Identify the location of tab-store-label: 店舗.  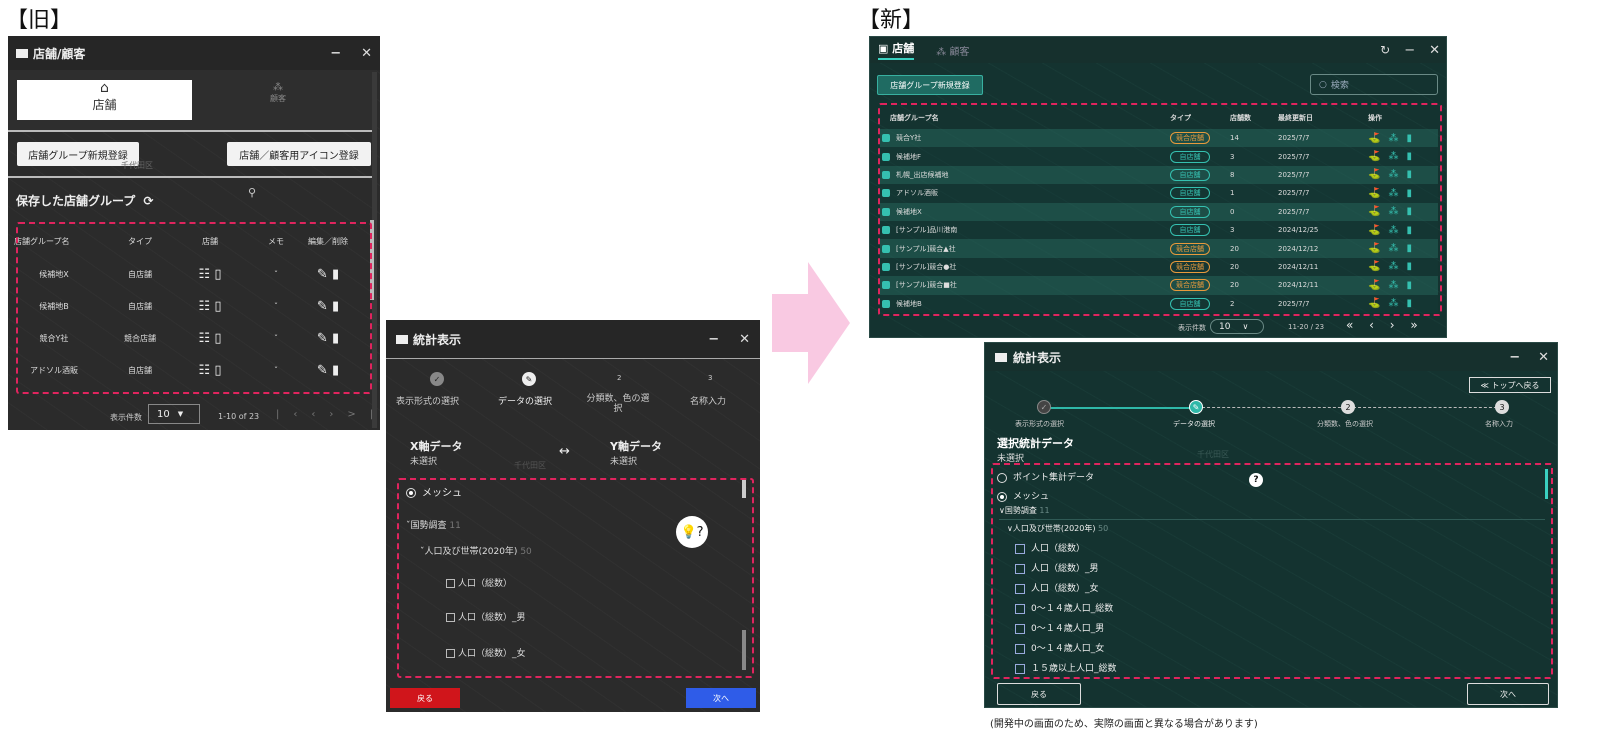
(104, 105).